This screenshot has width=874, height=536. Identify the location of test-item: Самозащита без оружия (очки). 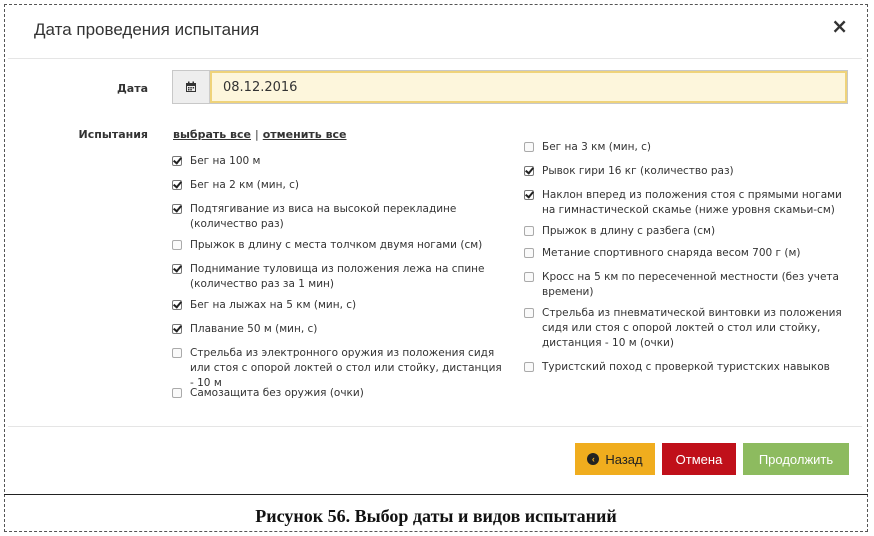
(338, 393).